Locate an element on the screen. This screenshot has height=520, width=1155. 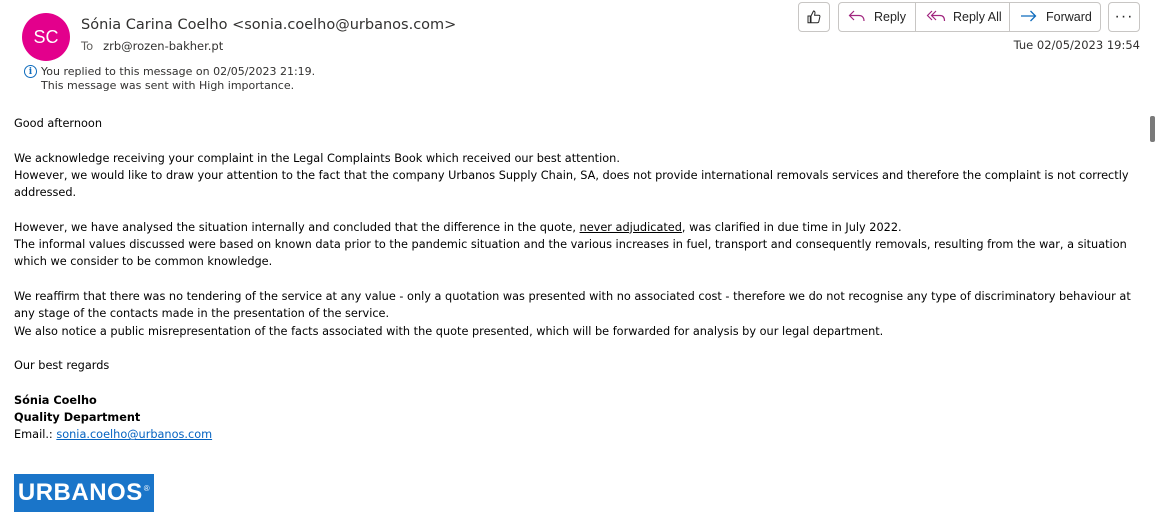
urbanos-logo: URBANOS ® is located at coordinates (84, 493).